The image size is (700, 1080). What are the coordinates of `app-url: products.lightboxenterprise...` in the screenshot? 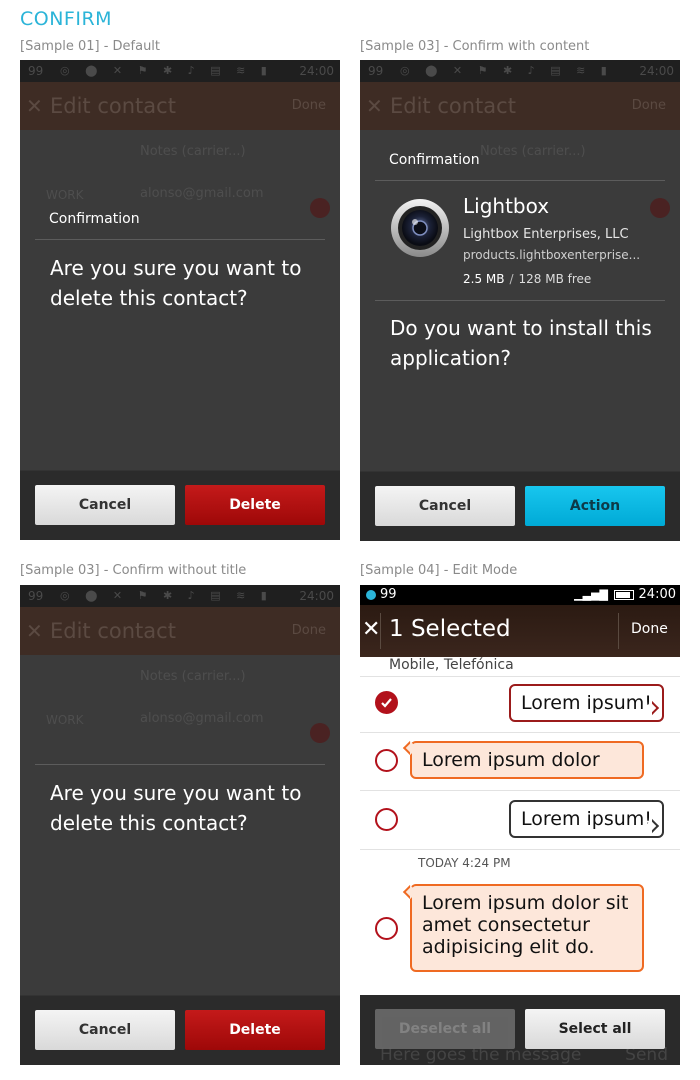 It's located at (552, 255).